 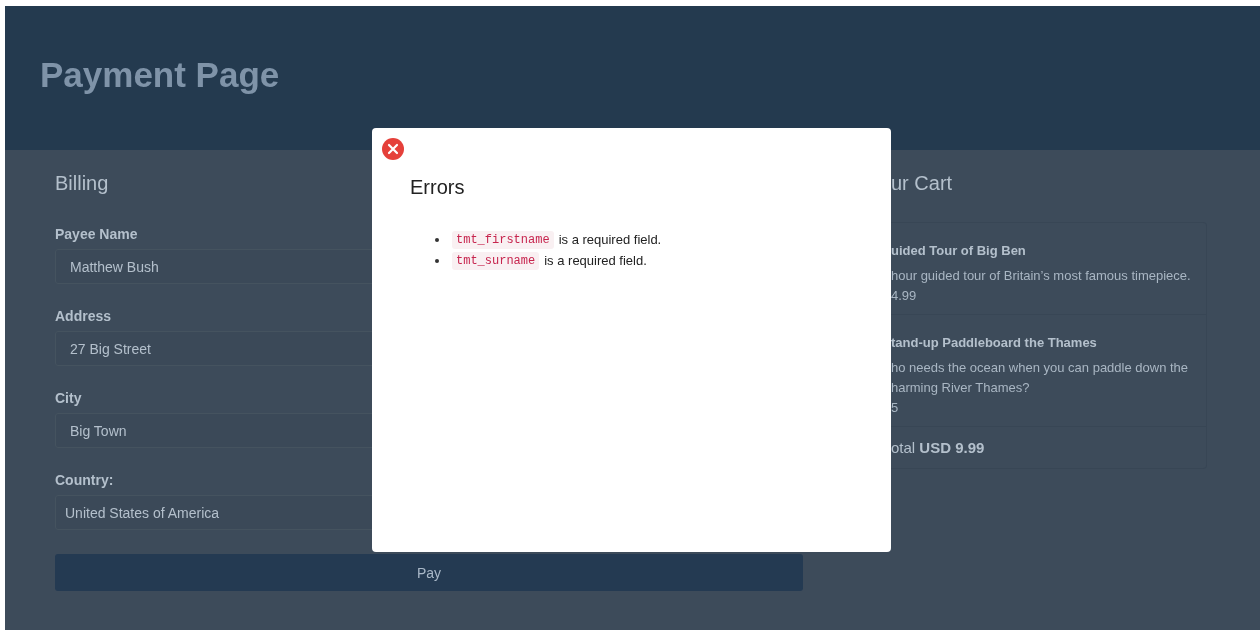 What do you see at coordinates (895, 408) in the screenshot?
I see `item-price: 5` at bounding box center [895, 408].